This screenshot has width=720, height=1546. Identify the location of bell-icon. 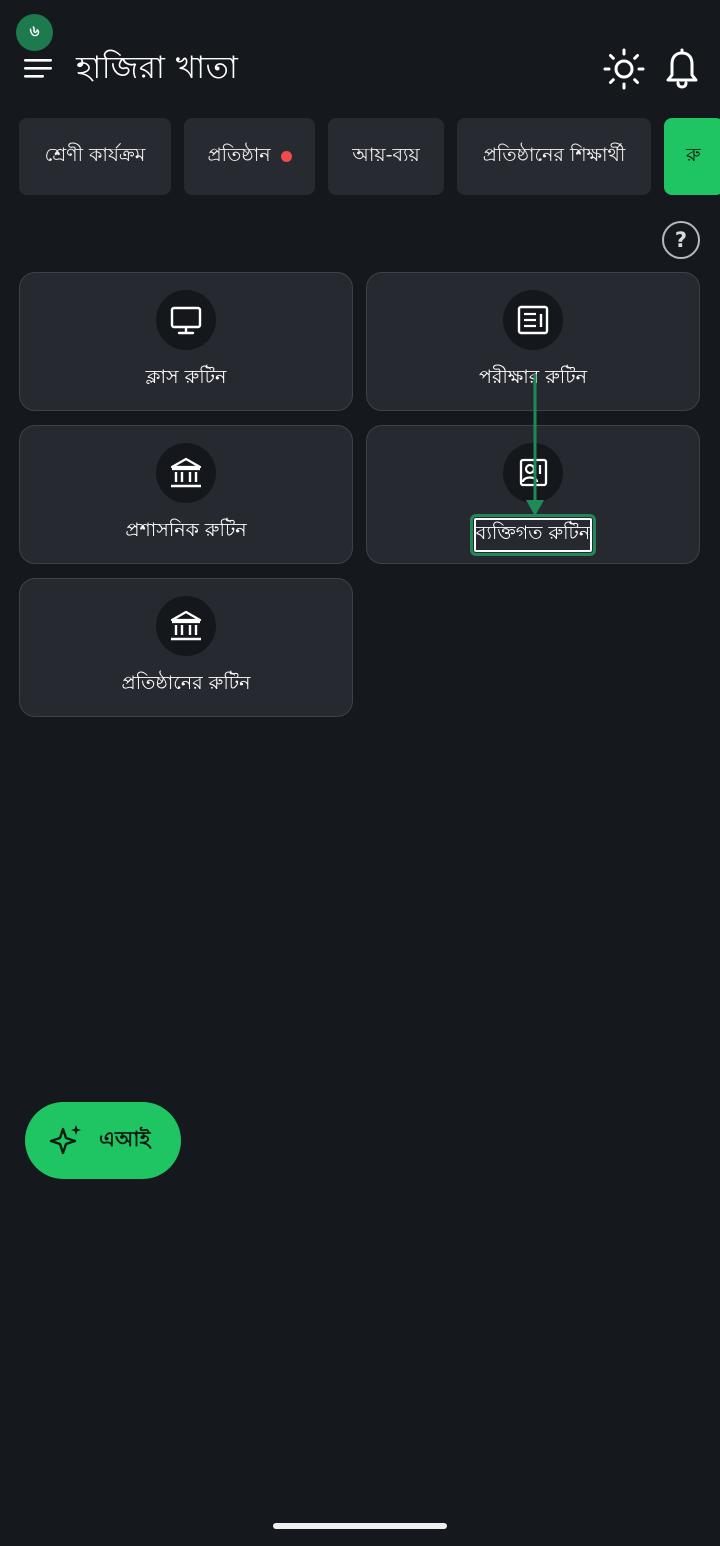
(682, 69).